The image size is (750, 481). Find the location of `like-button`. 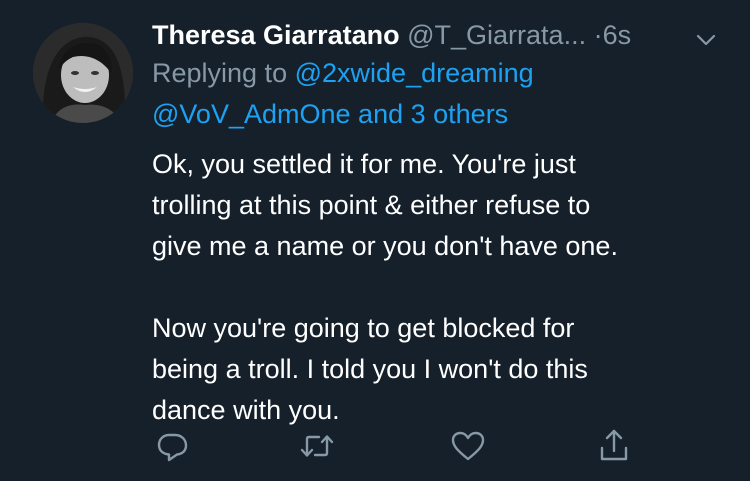

like-button is located at coordinates (468, 446).